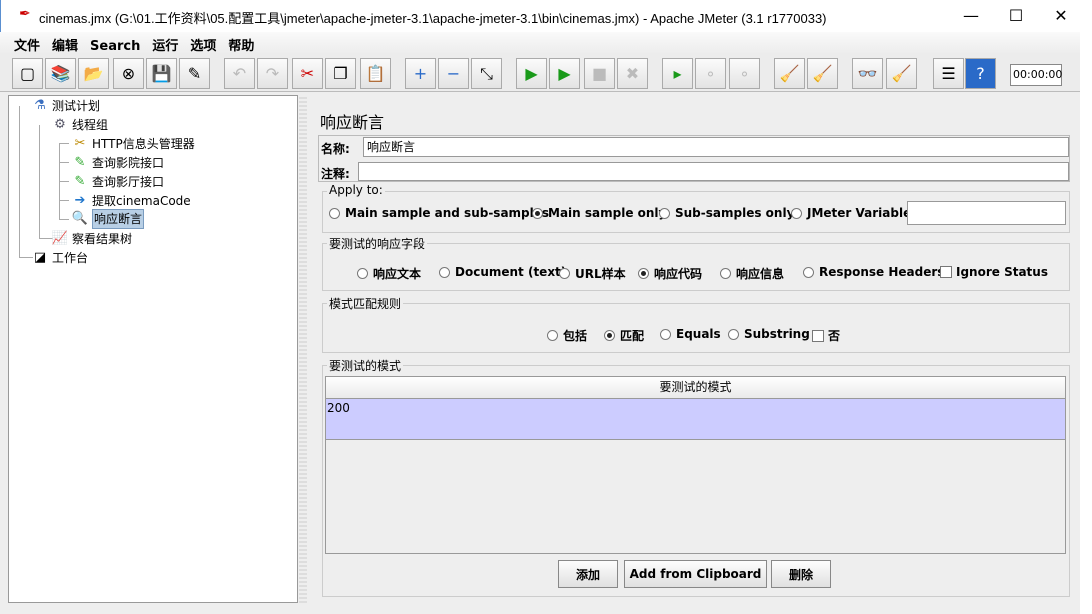  I want to click on remote-shutdown-button: ∘, so click(744, 73).